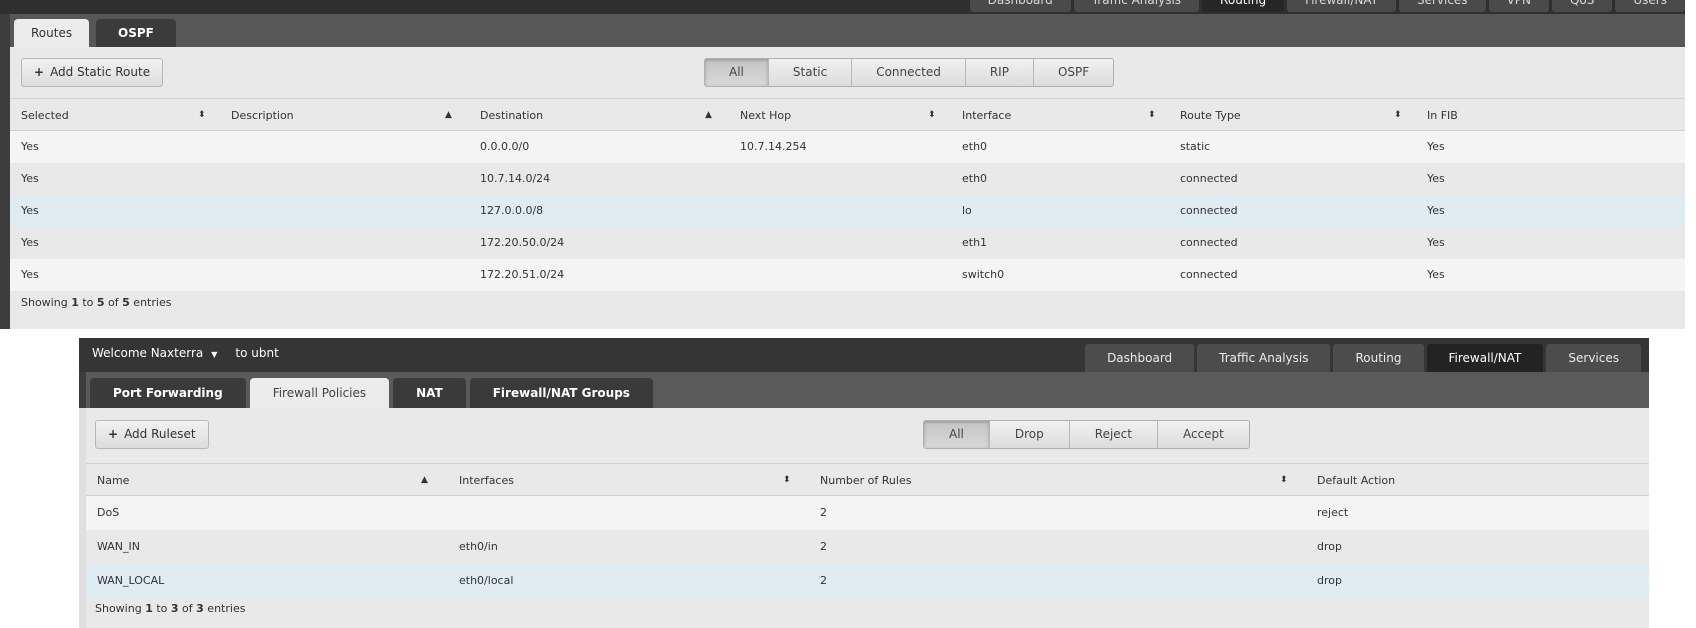 Image resolution: width=1696 pixels, height=628 pixels. I want to click on table-row: WAN_IN eth0/in 2 drop, so click(867, 547).